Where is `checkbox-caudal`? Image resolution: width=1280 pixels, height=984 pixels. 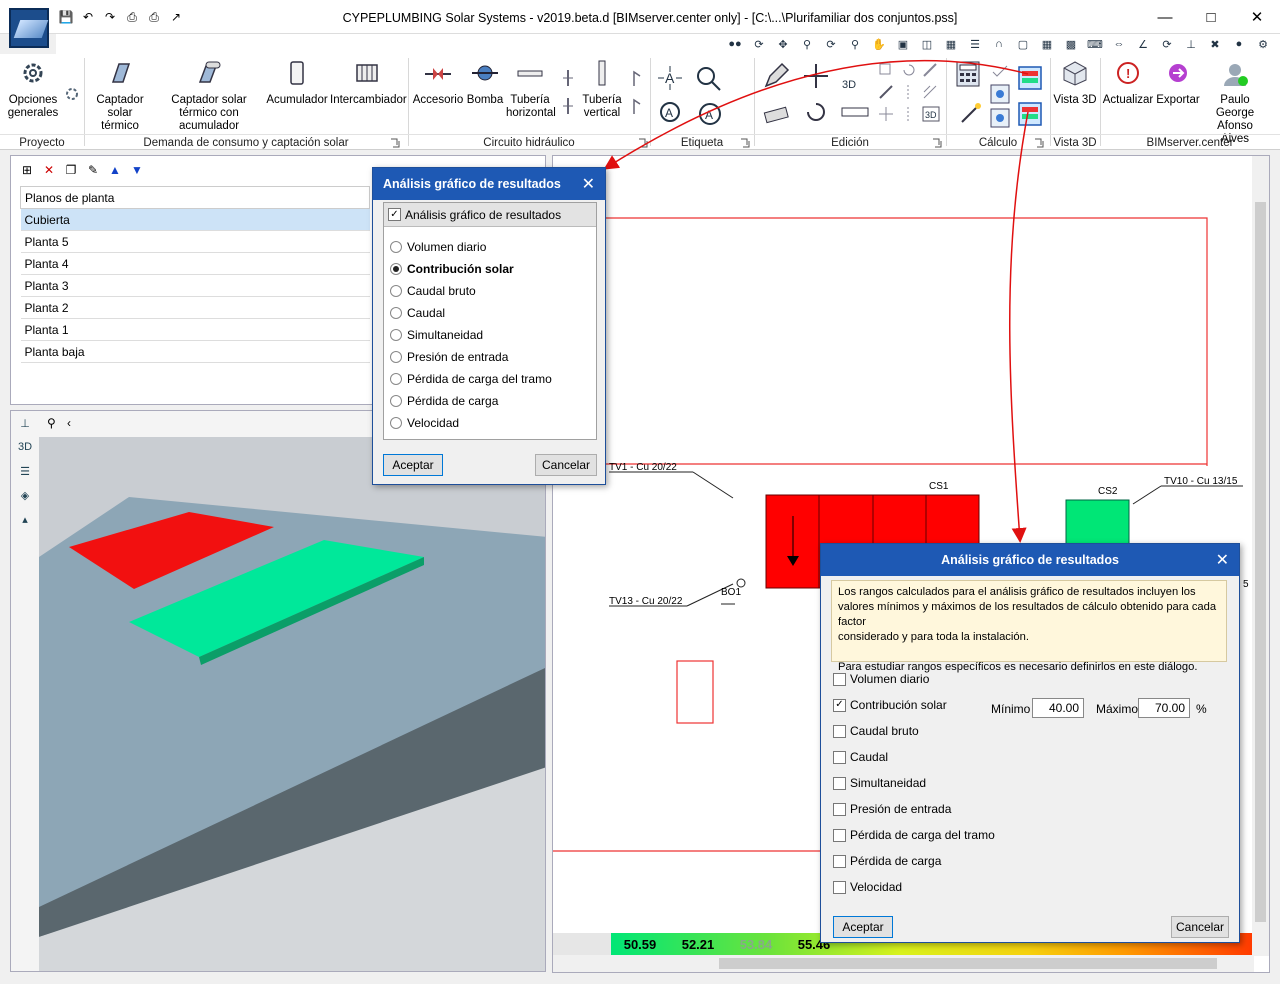 checkbox-caudal is located at coordinates (839, 757).